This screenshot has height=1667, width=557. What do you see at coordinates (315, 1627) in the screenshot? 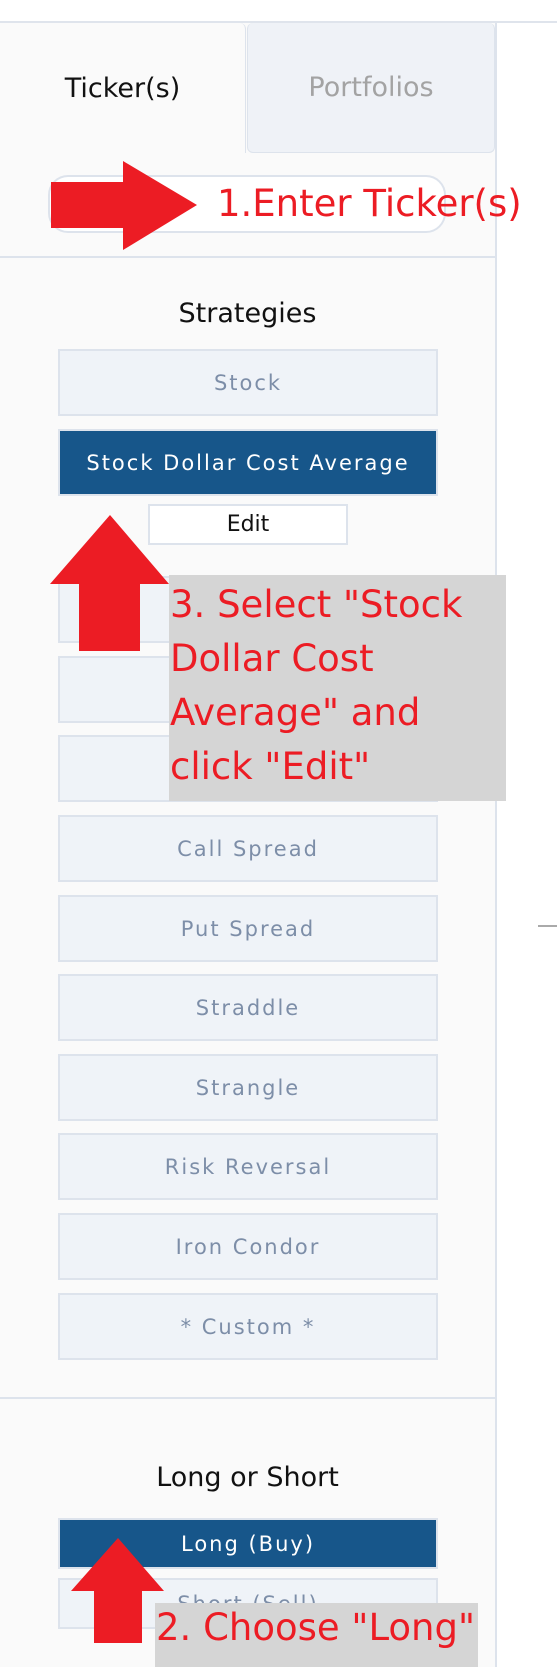
I see `annotation-step-2: 2. Choose "Long"` at bounding box center [315, 1627].